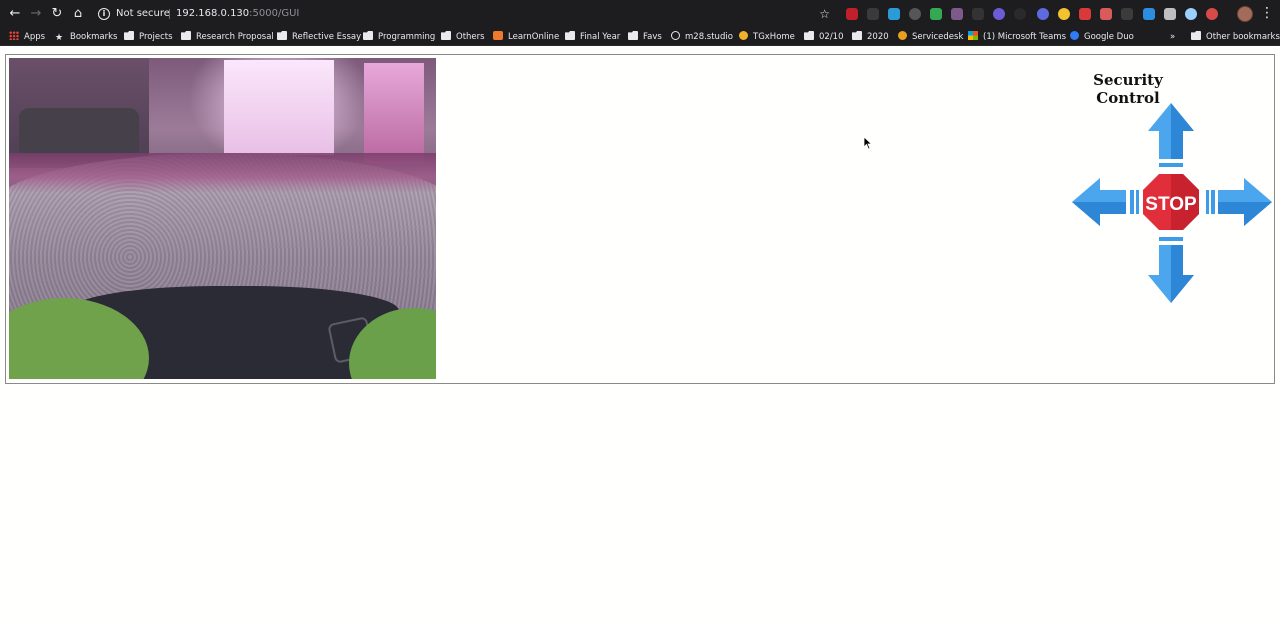 The image size is (1280, 623). I want to click on bookmark-label: TGxHome, so click(774, 37).